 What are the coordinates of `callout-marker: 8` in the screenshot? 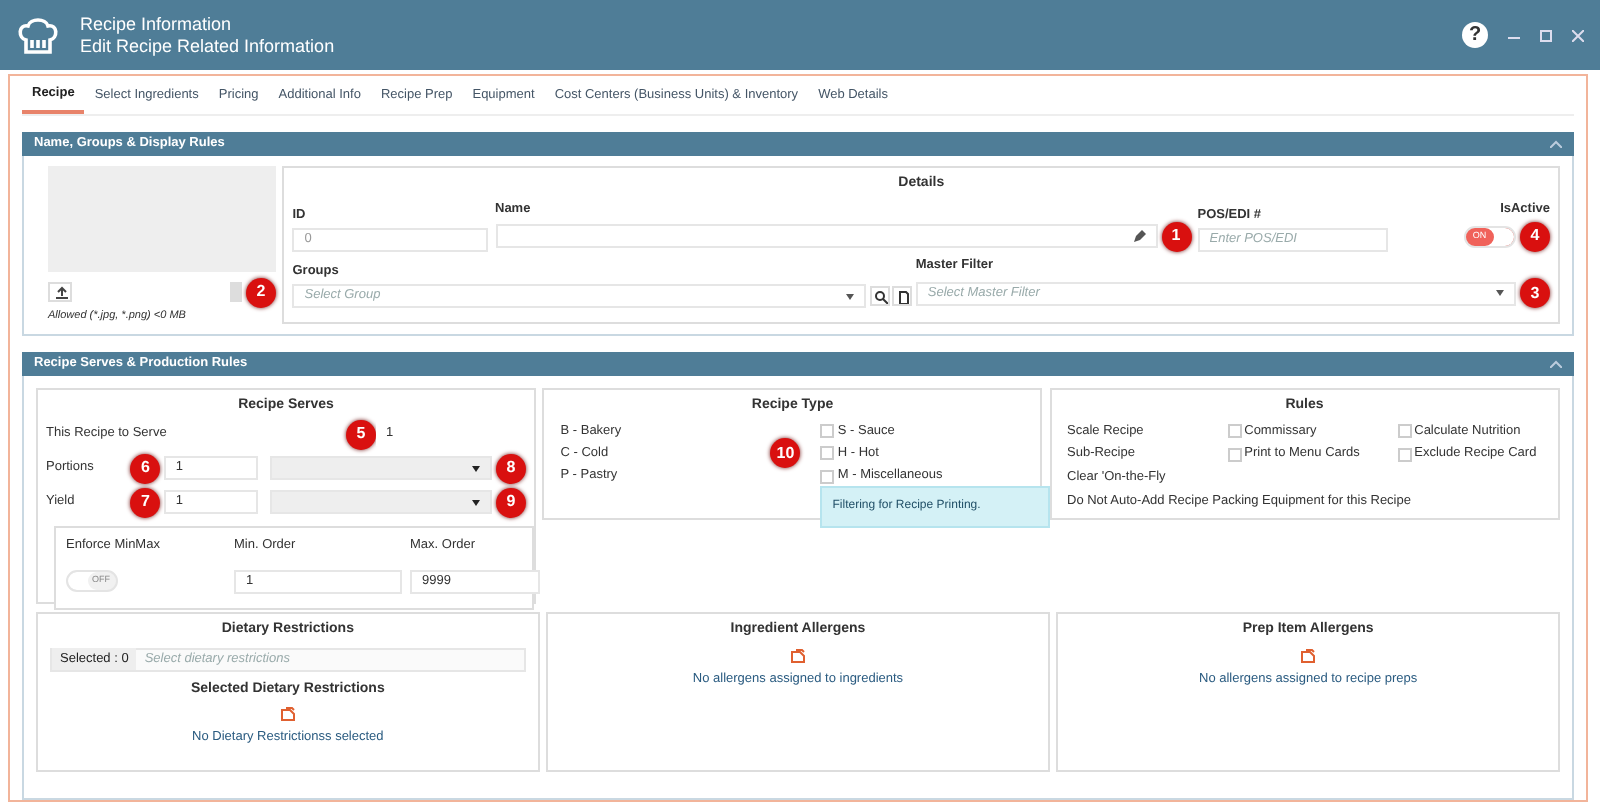 It's located at (511, 468).